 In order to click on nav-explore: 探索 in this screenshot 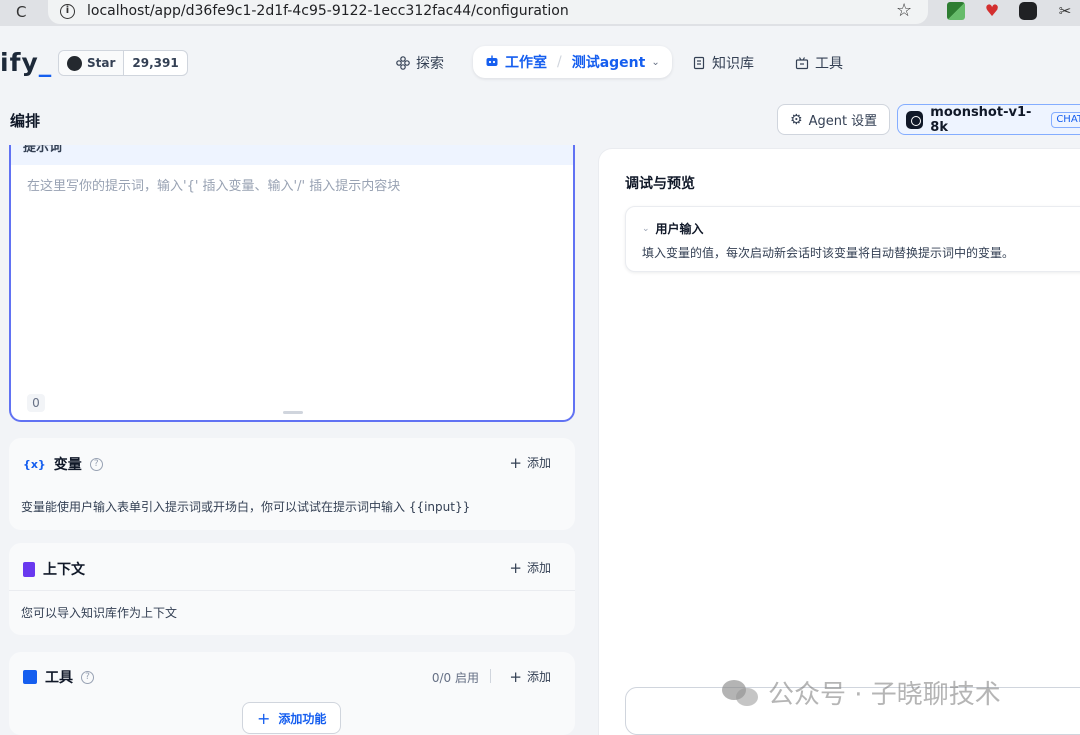, I will do `click(420, 63)`.